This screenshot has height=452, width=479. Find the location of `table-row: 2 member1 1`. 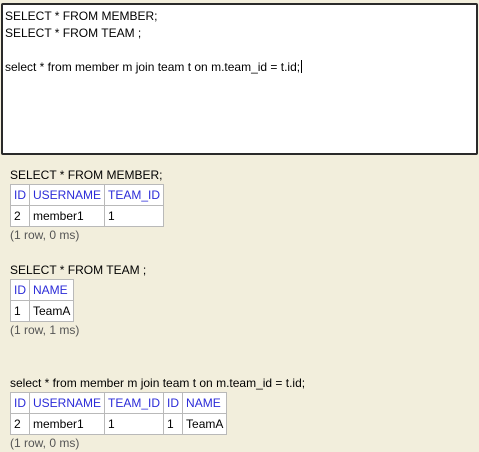

table-row: 2 member1 1 is located at coordinates (87, 216).